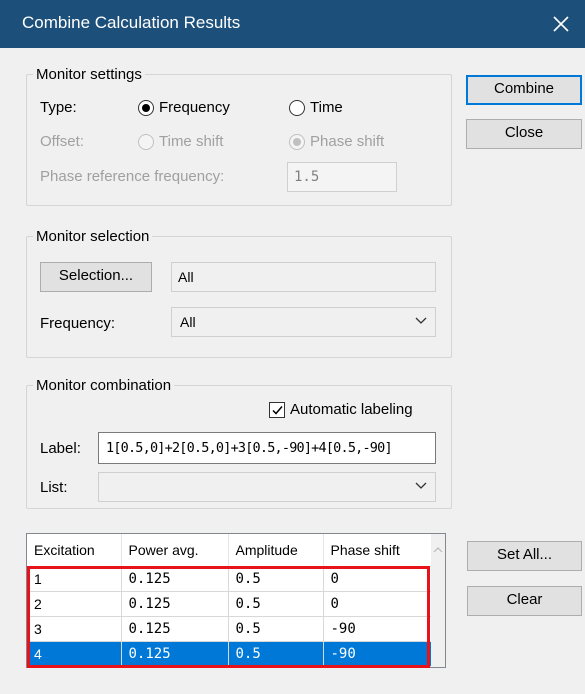 The image size is (585, 694). I want to click on selection-value-field: All, so click(303, 277).